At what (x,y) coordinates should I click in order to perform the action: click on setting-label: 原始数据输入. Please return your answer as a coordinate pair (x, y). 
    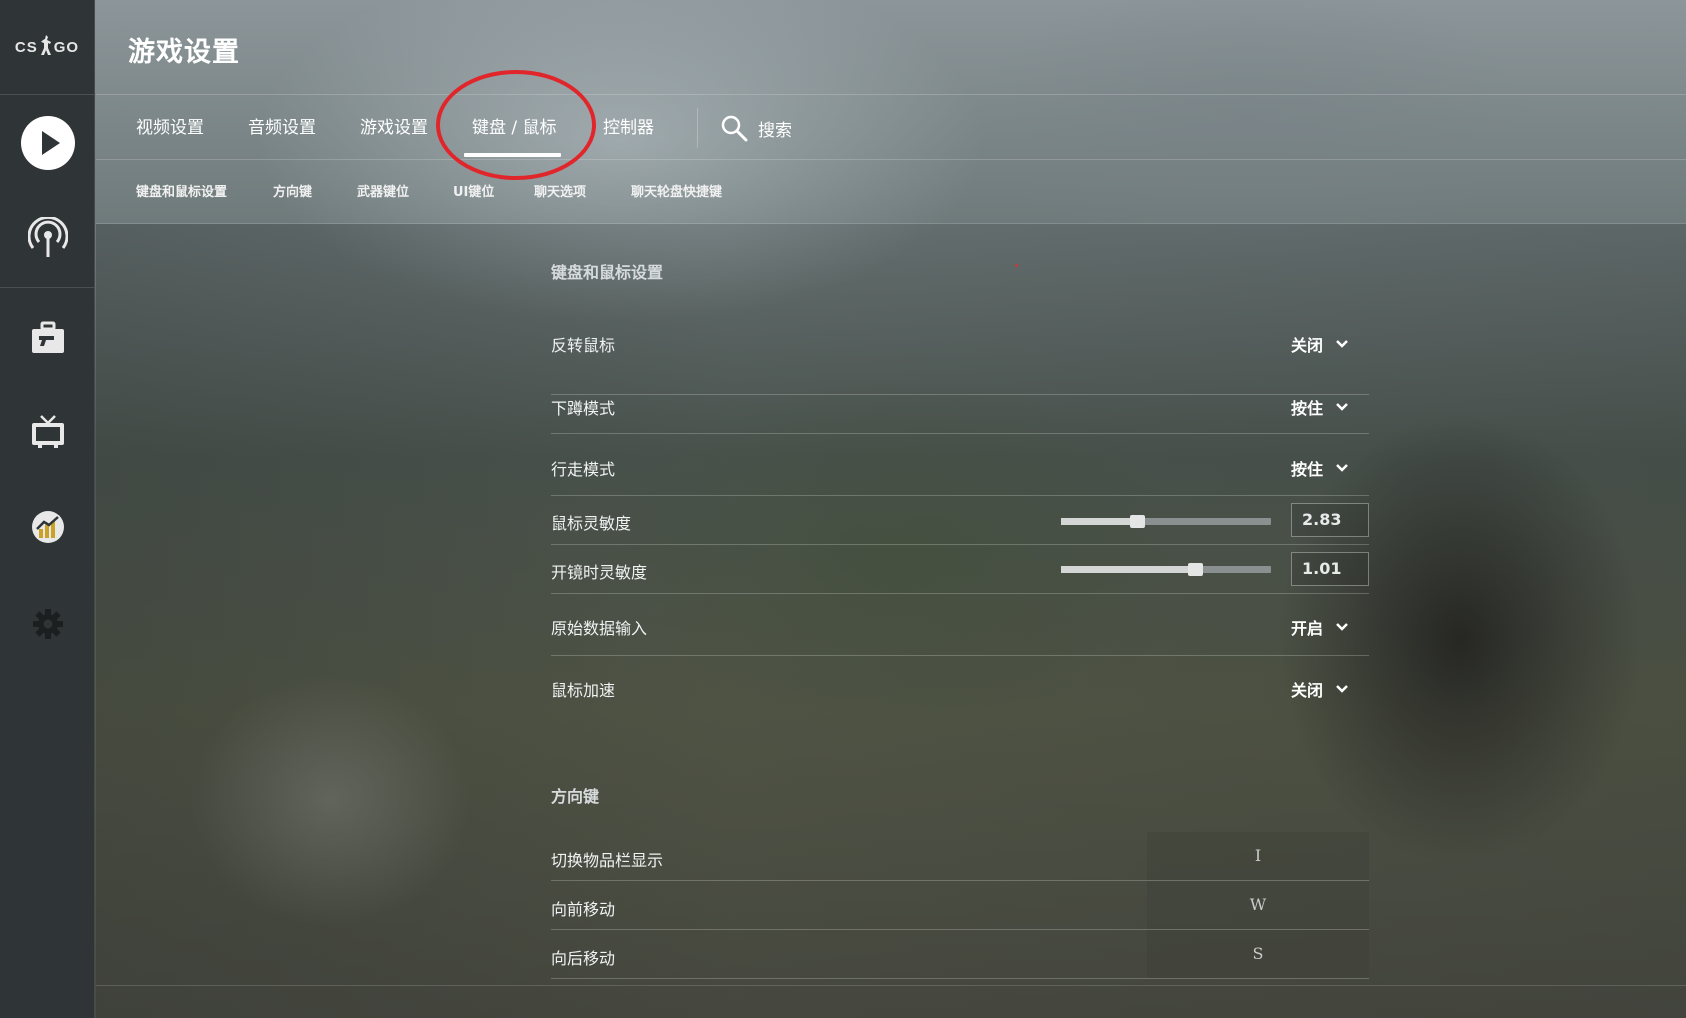
    Looking at the image, I should click on (599, 628).